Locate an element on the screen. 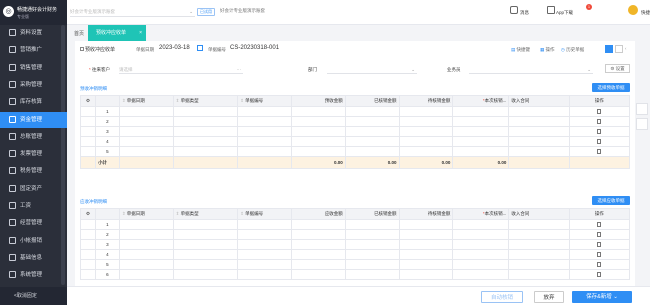 The width and height of the screenshot is (650, 305). toolbar-shortcuts: ▤ 快捷键 is located at coordinates (520, 50).